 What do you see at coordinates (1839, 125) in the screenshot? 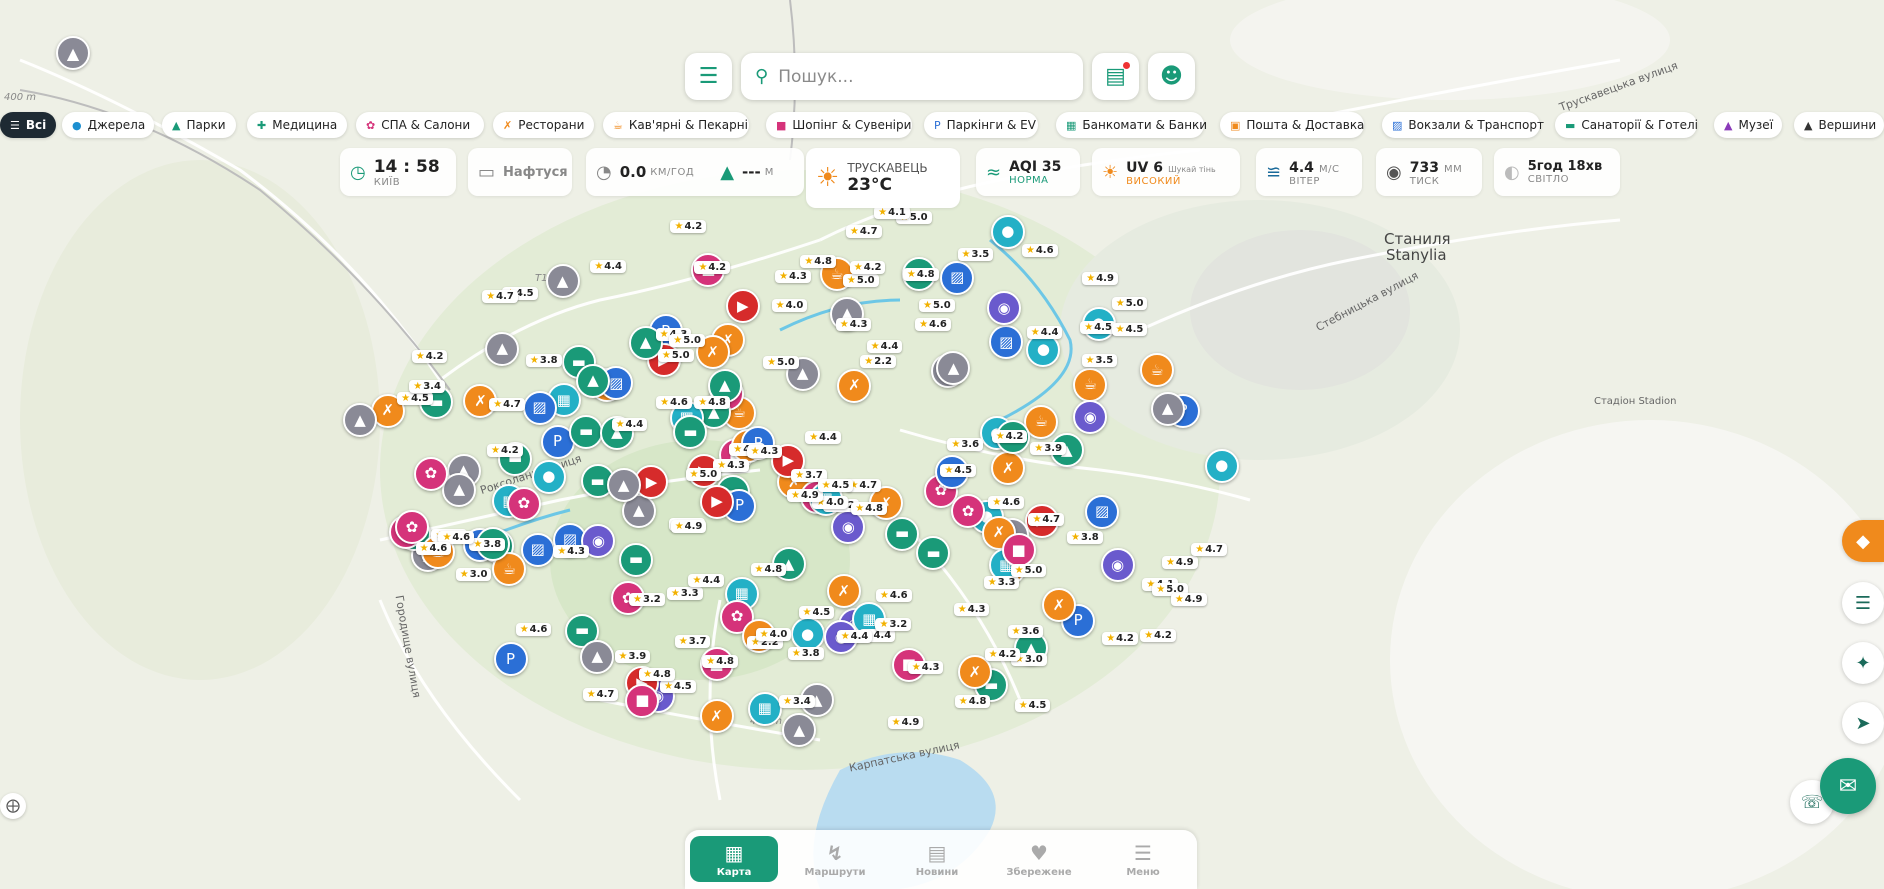
I see `chip-peaks: ▲ Вершини` at bounding box center [1839, 125].